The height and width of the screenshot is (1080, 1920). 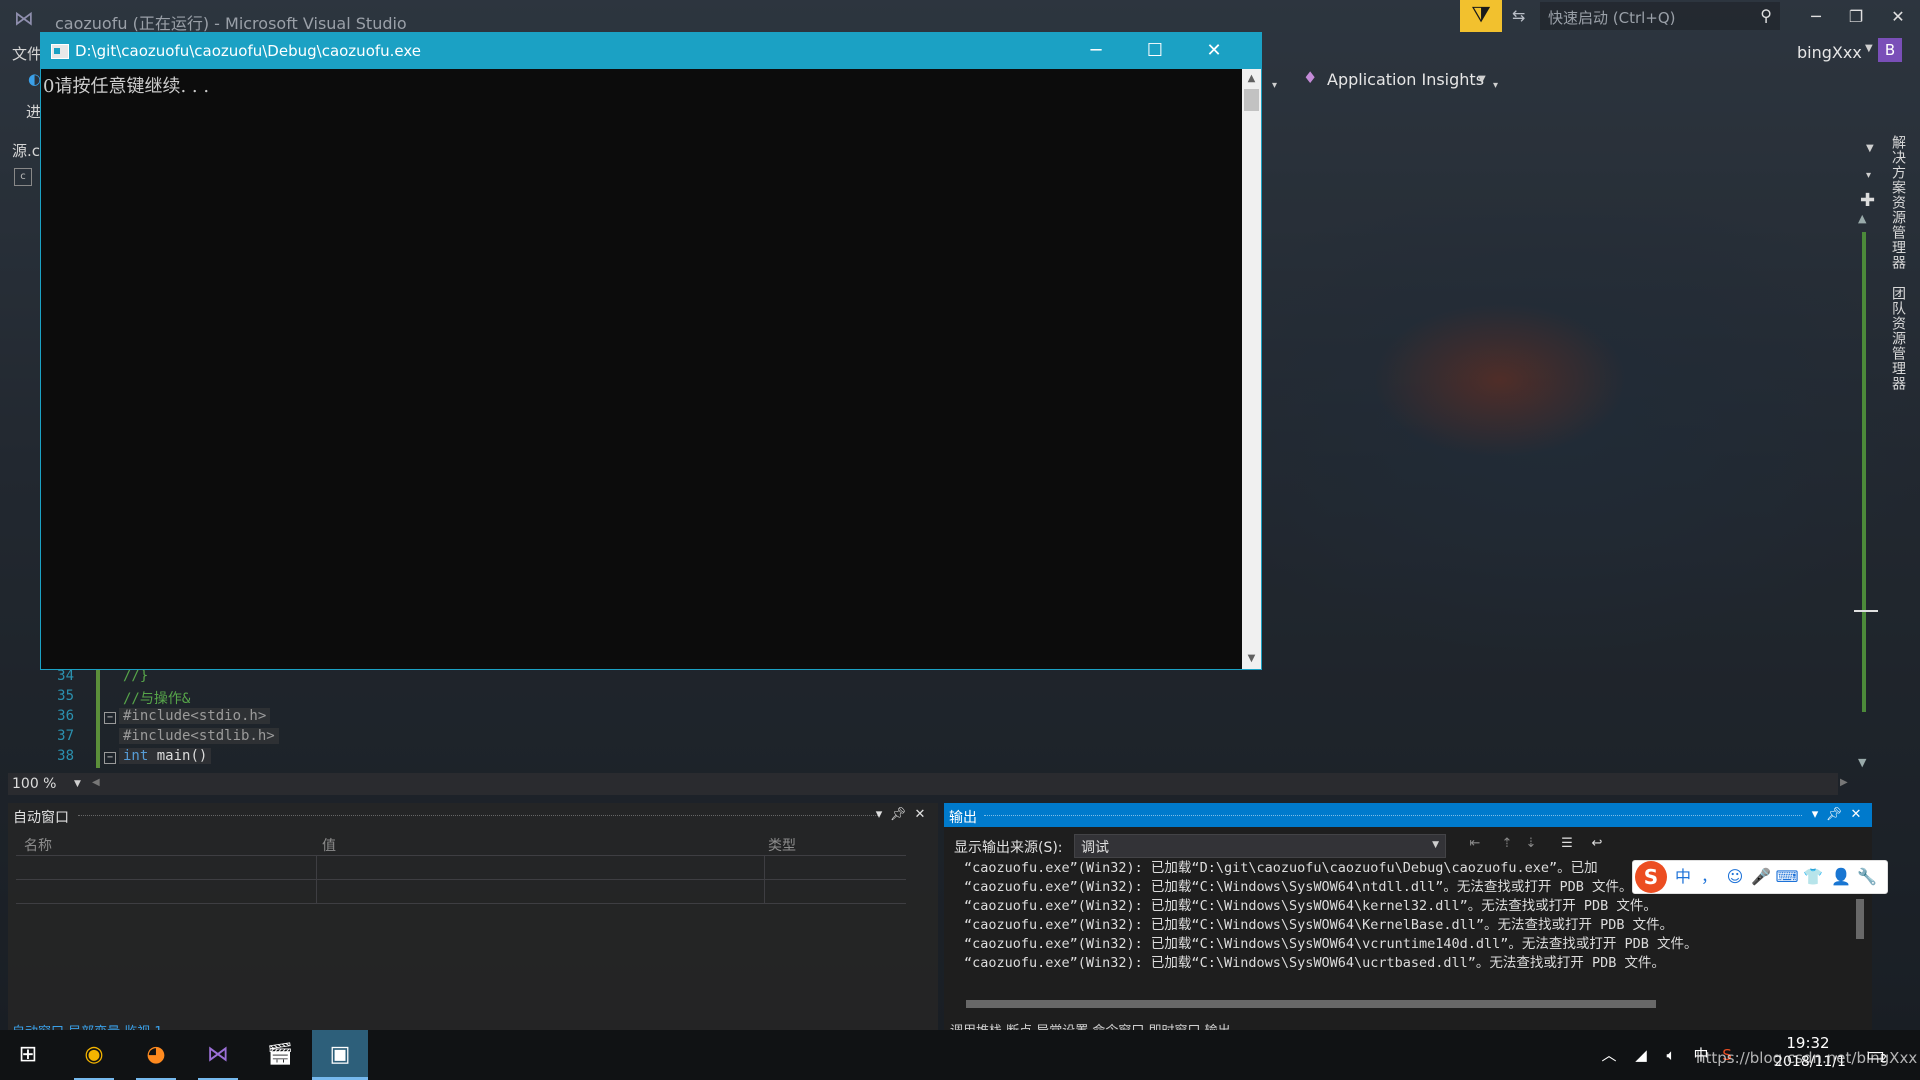 What do you see at coordinates (156, 1055) in the screenshot?
I see `firefox-icon: ◕` at bounding box center [156, 1055].